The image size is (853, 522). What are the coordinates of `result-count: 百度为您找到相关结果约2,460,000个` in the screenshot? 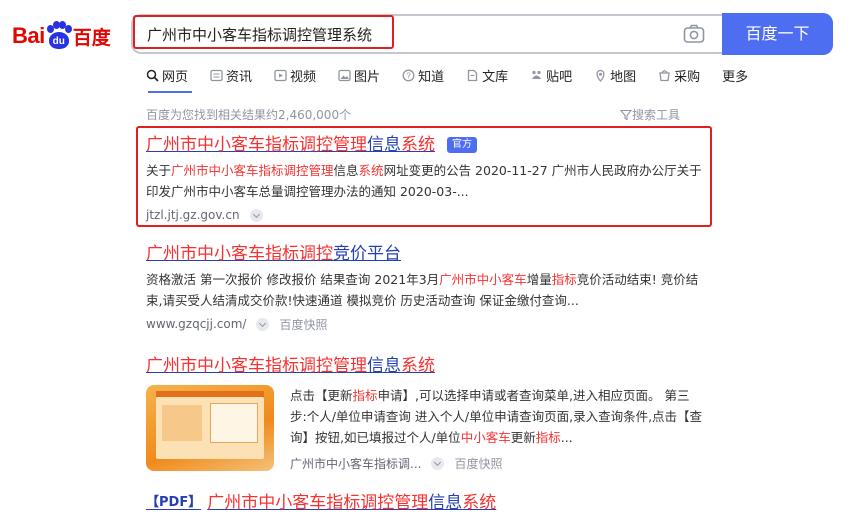 It's located at (249, 115).